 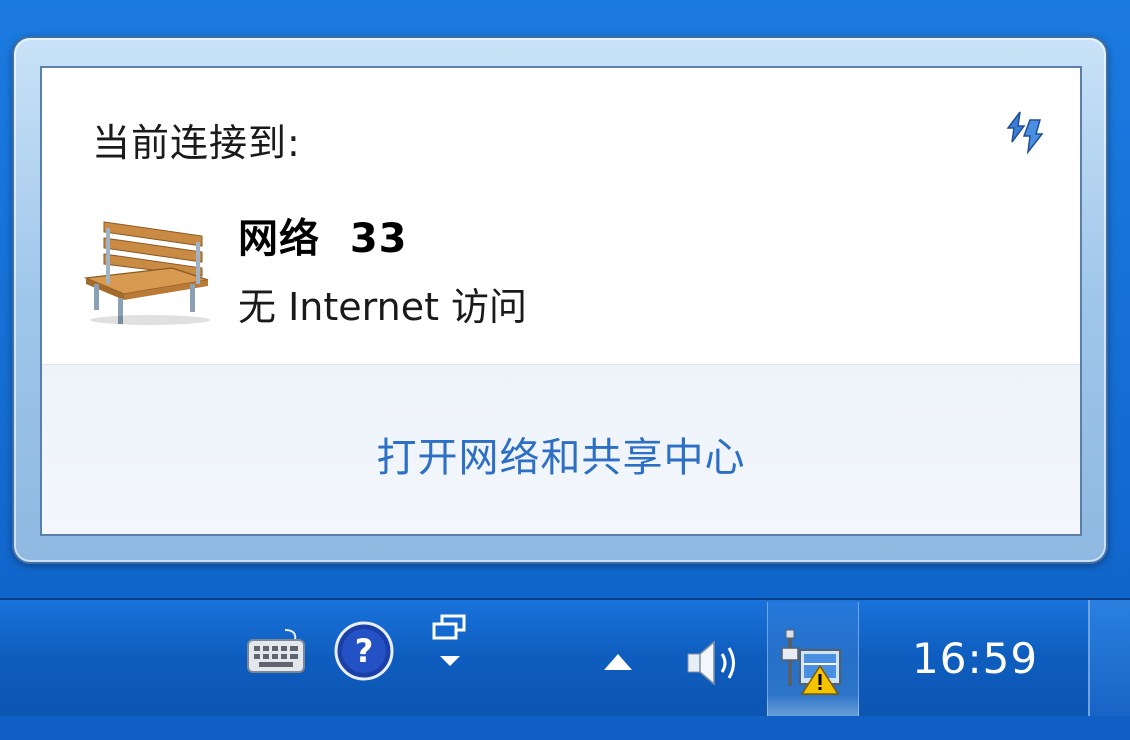 I want to click on keyboard-icon, so click(x=276, y=651).